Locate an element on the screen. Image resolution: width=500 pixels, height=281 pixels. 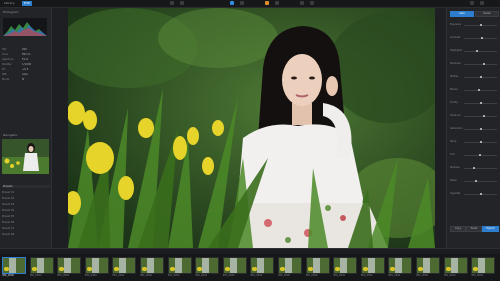
rotate-icon is located at coordinates (242, 3).